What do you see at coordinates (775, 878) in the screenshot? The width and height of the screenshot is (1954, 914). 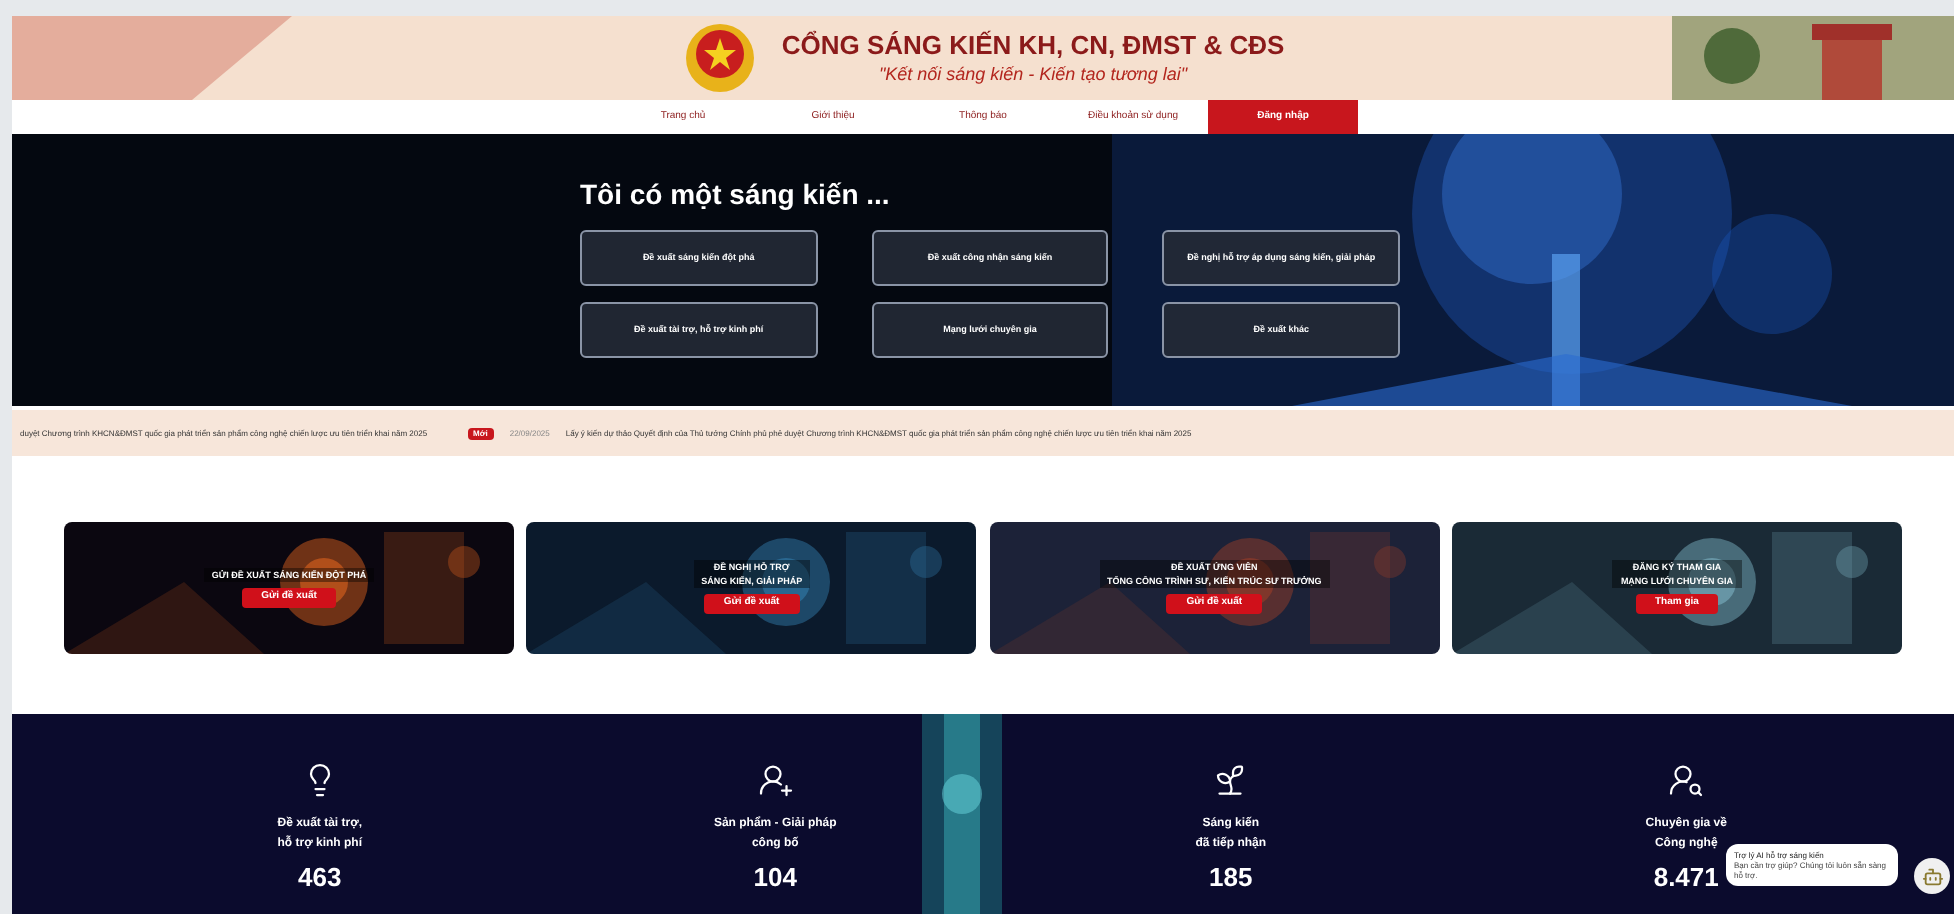 I see `stat-value: 104` at bounding box center [775, 878].